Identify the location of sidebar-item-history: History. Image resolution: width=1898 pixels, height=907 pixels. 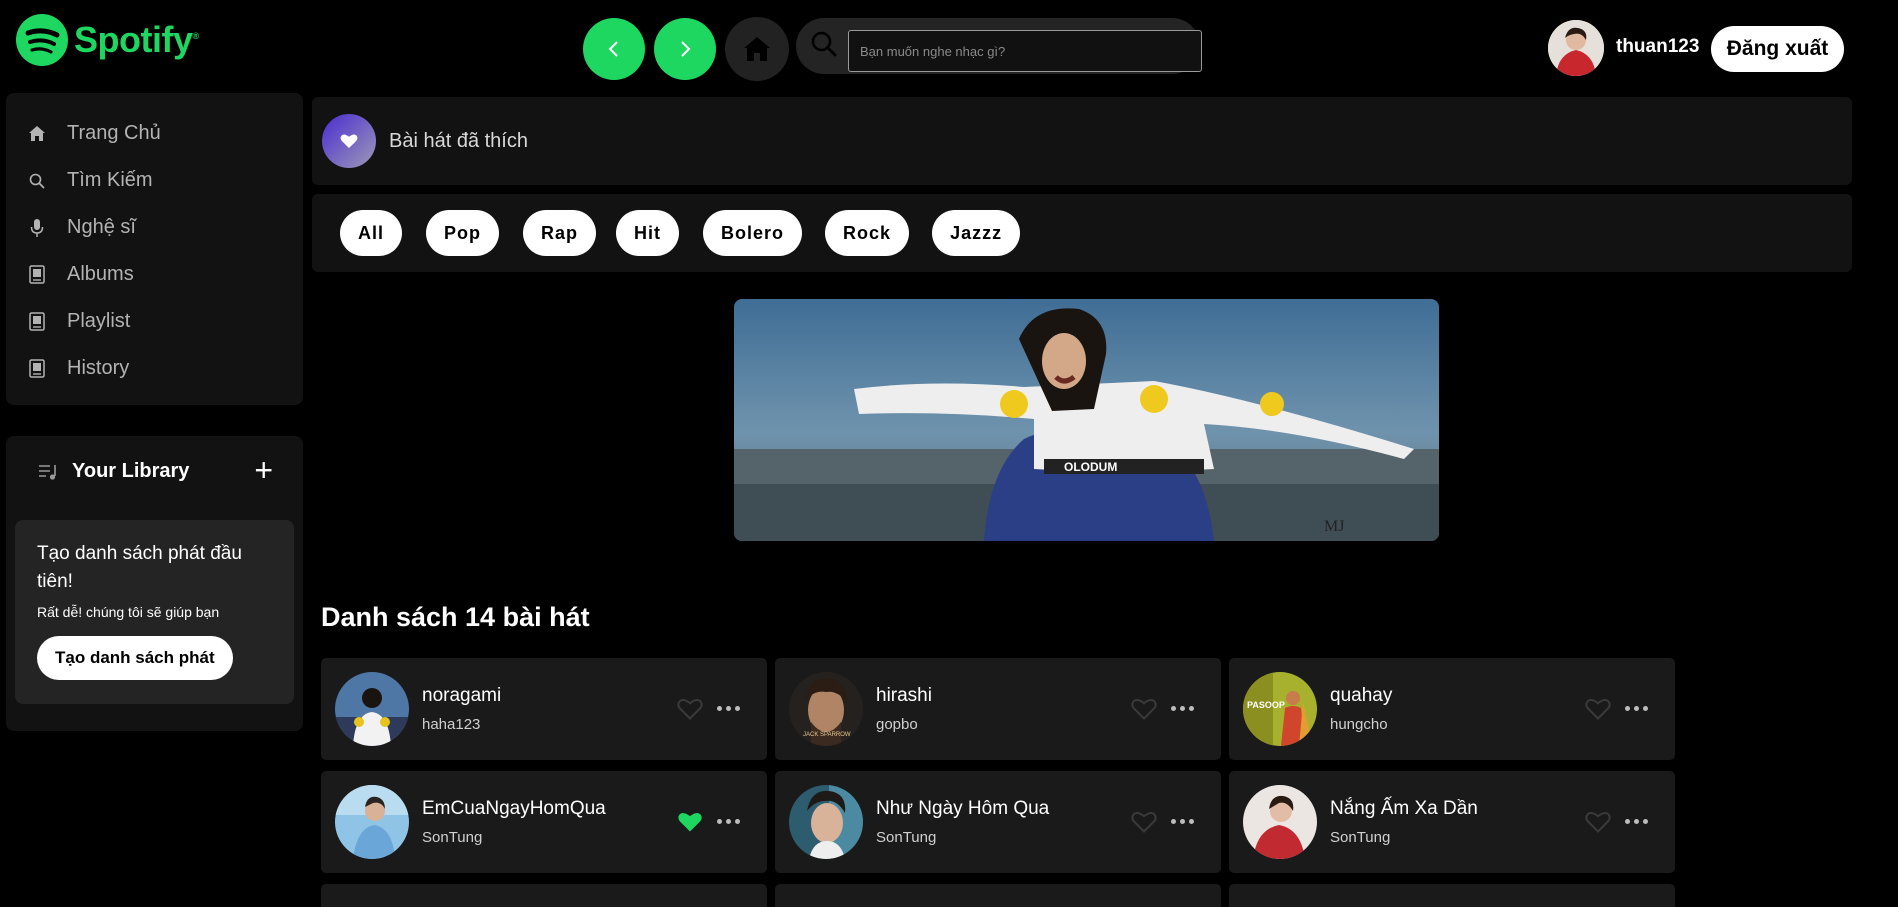
(154, 368).